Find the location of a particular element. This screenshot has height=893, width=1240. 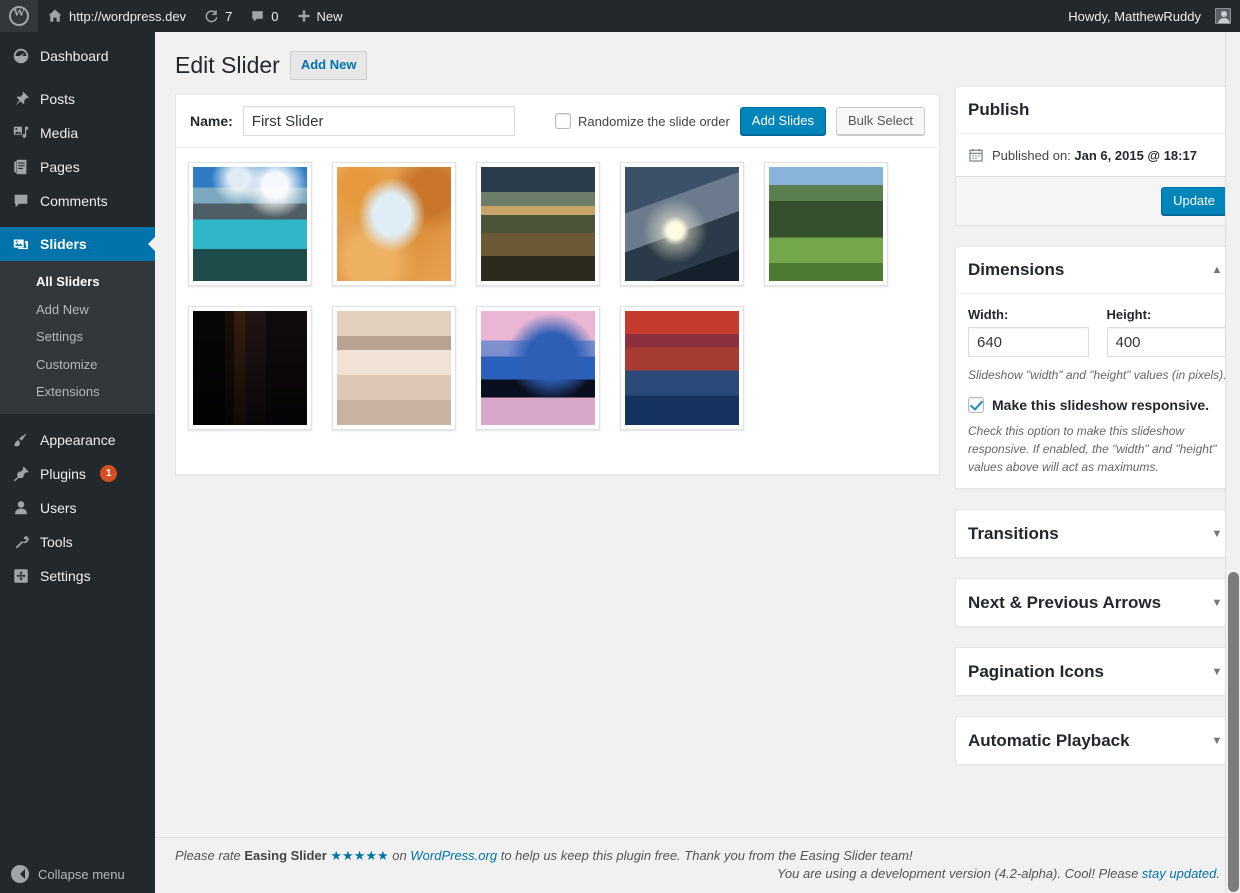

width-input is located at coordinates (1028, 342).